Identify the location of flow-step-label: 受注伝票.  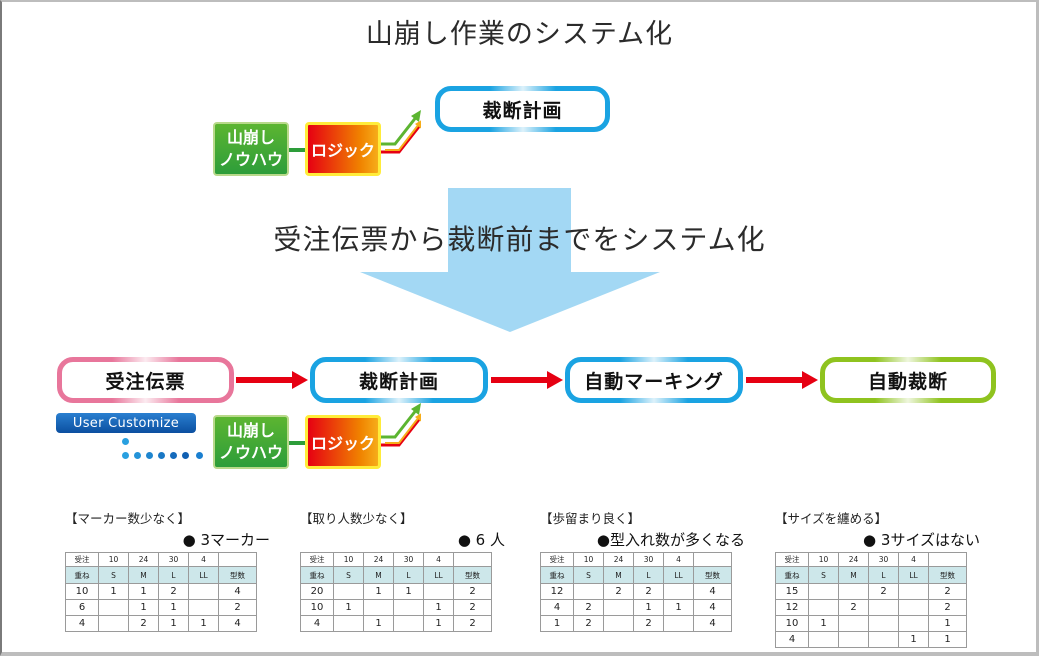
(145, 381).